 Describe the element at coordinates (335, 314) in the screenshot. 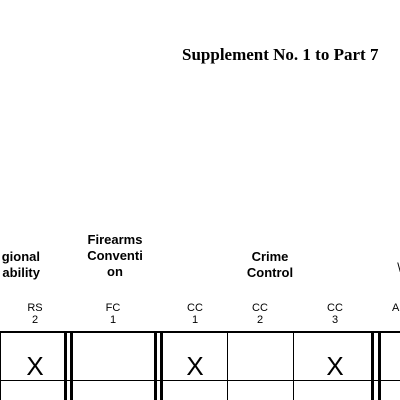

I see `column-code-cc3: CC 3` at that location.